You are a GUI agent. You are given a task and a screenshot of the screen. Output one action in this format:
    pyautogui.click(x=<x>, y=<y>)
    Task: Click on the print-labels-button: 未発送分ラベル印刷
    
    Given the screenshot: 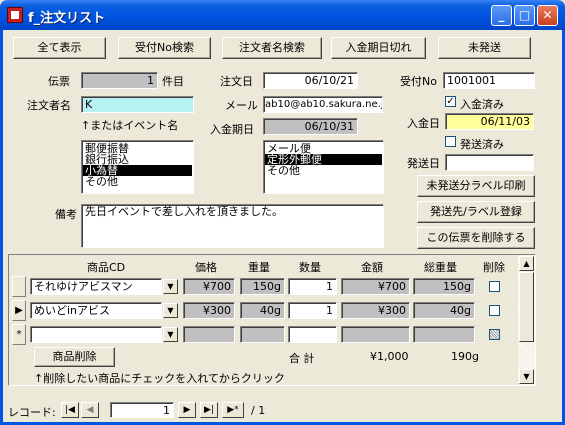 What is the action you would take?
    pyautogui.click(x=476, y=186)
    